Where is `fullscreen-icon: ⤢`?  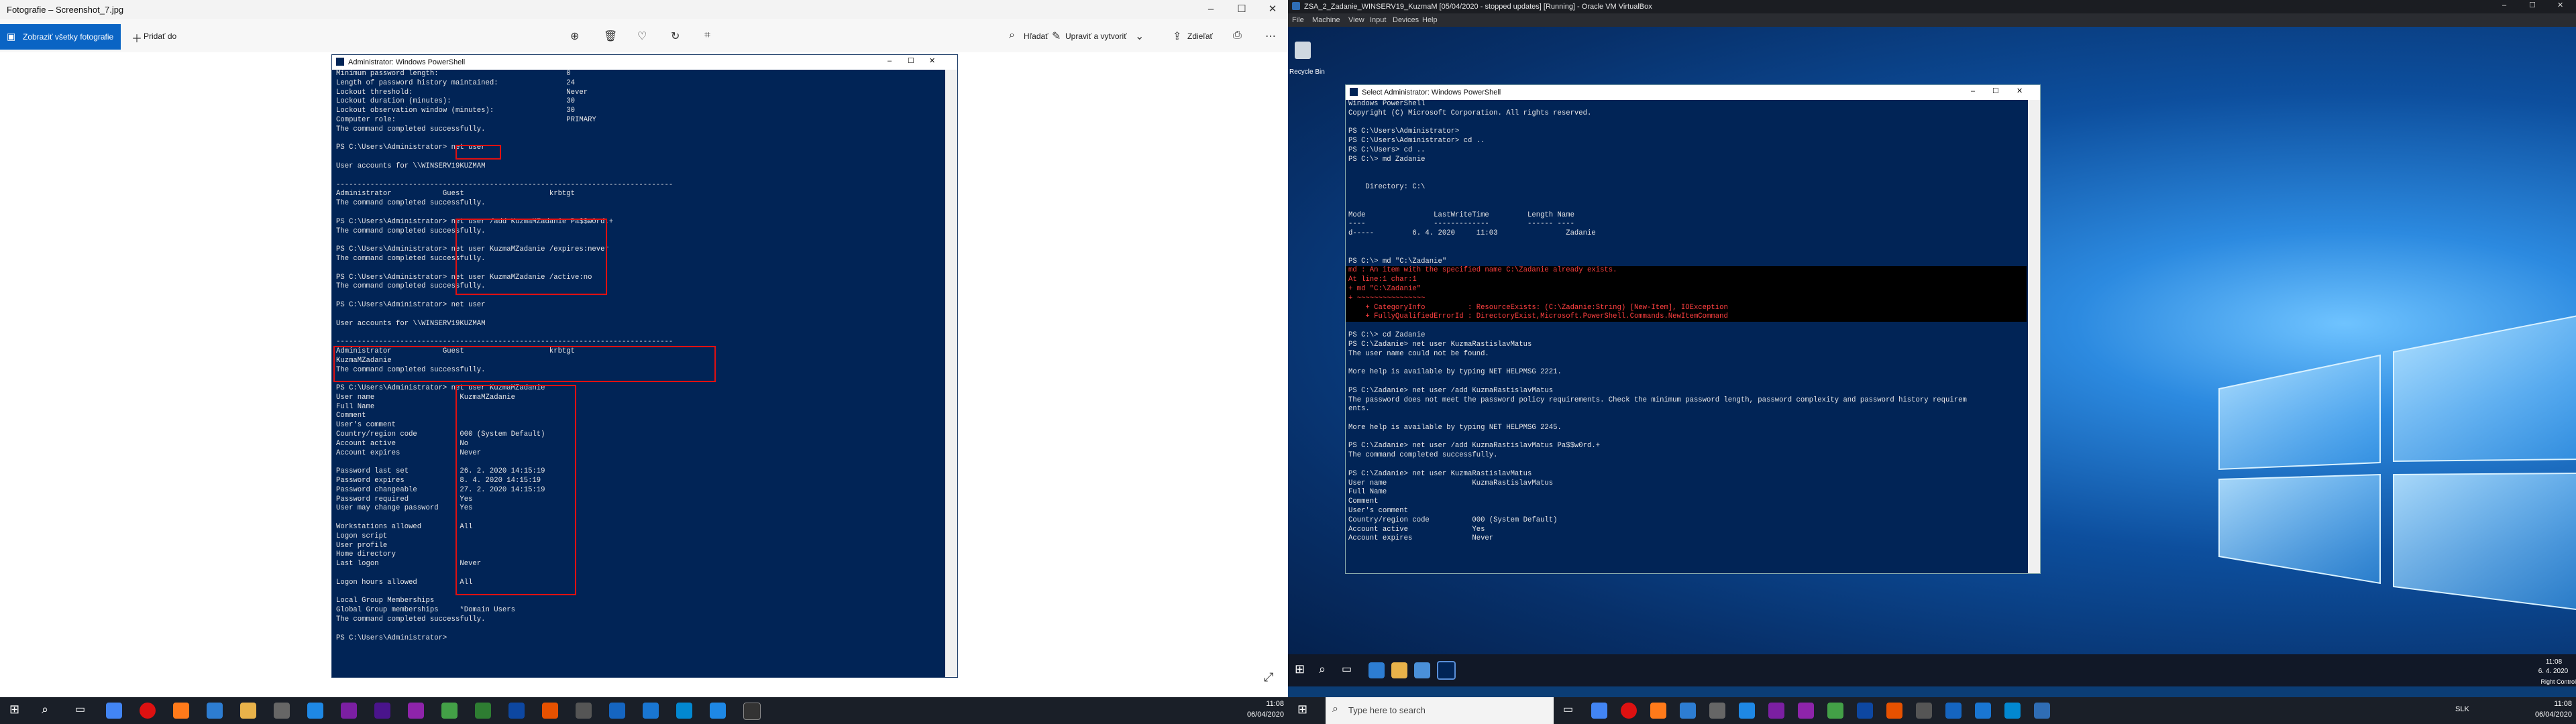
fullscreen-icon: ⤢ is located at coordinates (1268, 677).